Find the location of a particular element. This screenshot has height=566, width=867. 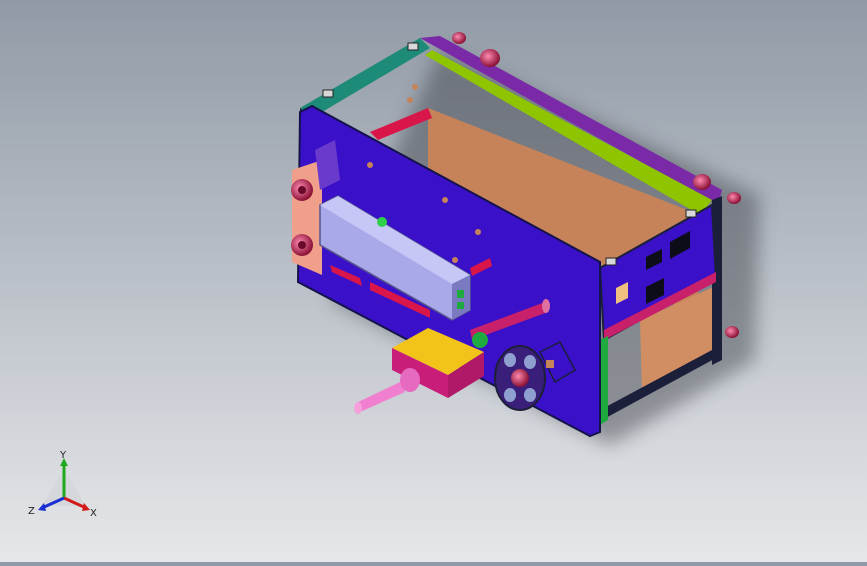

coordinate-triad: Y X Z is located at coordinates (66, 486).